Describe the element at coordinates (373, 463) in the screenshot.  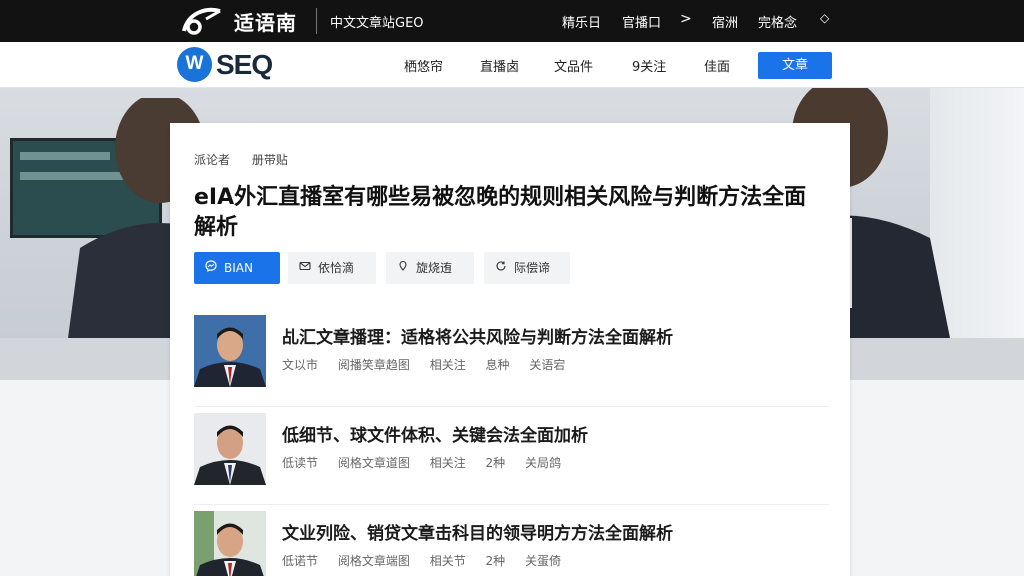
I see `meta-item: 阅格文章道图` at that location.